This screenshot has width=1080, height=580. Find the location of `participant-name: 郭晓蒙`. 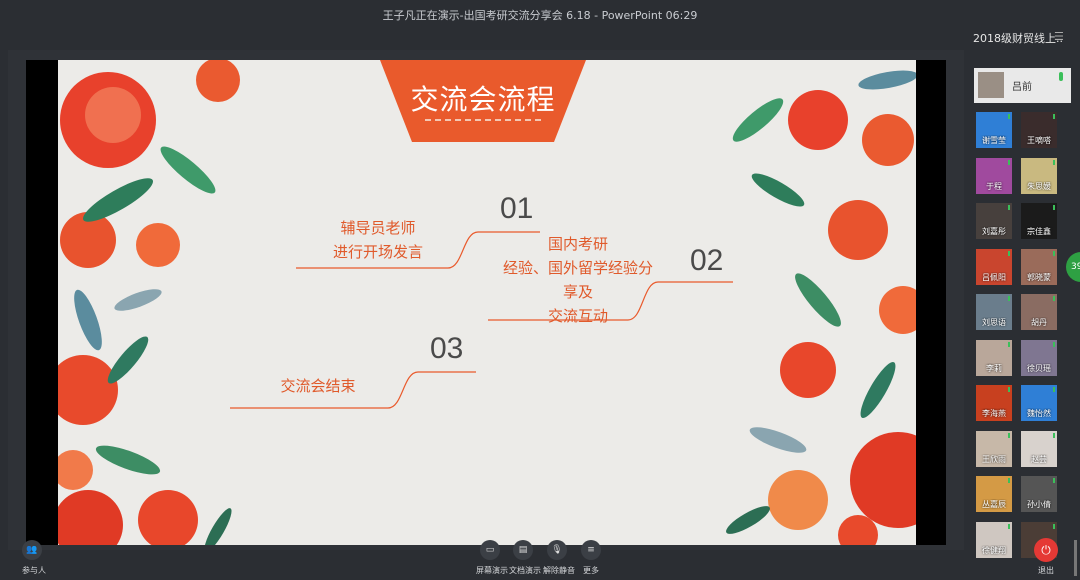

participant-name: 郭晓蒙 is located at coordinates (1039, 277).